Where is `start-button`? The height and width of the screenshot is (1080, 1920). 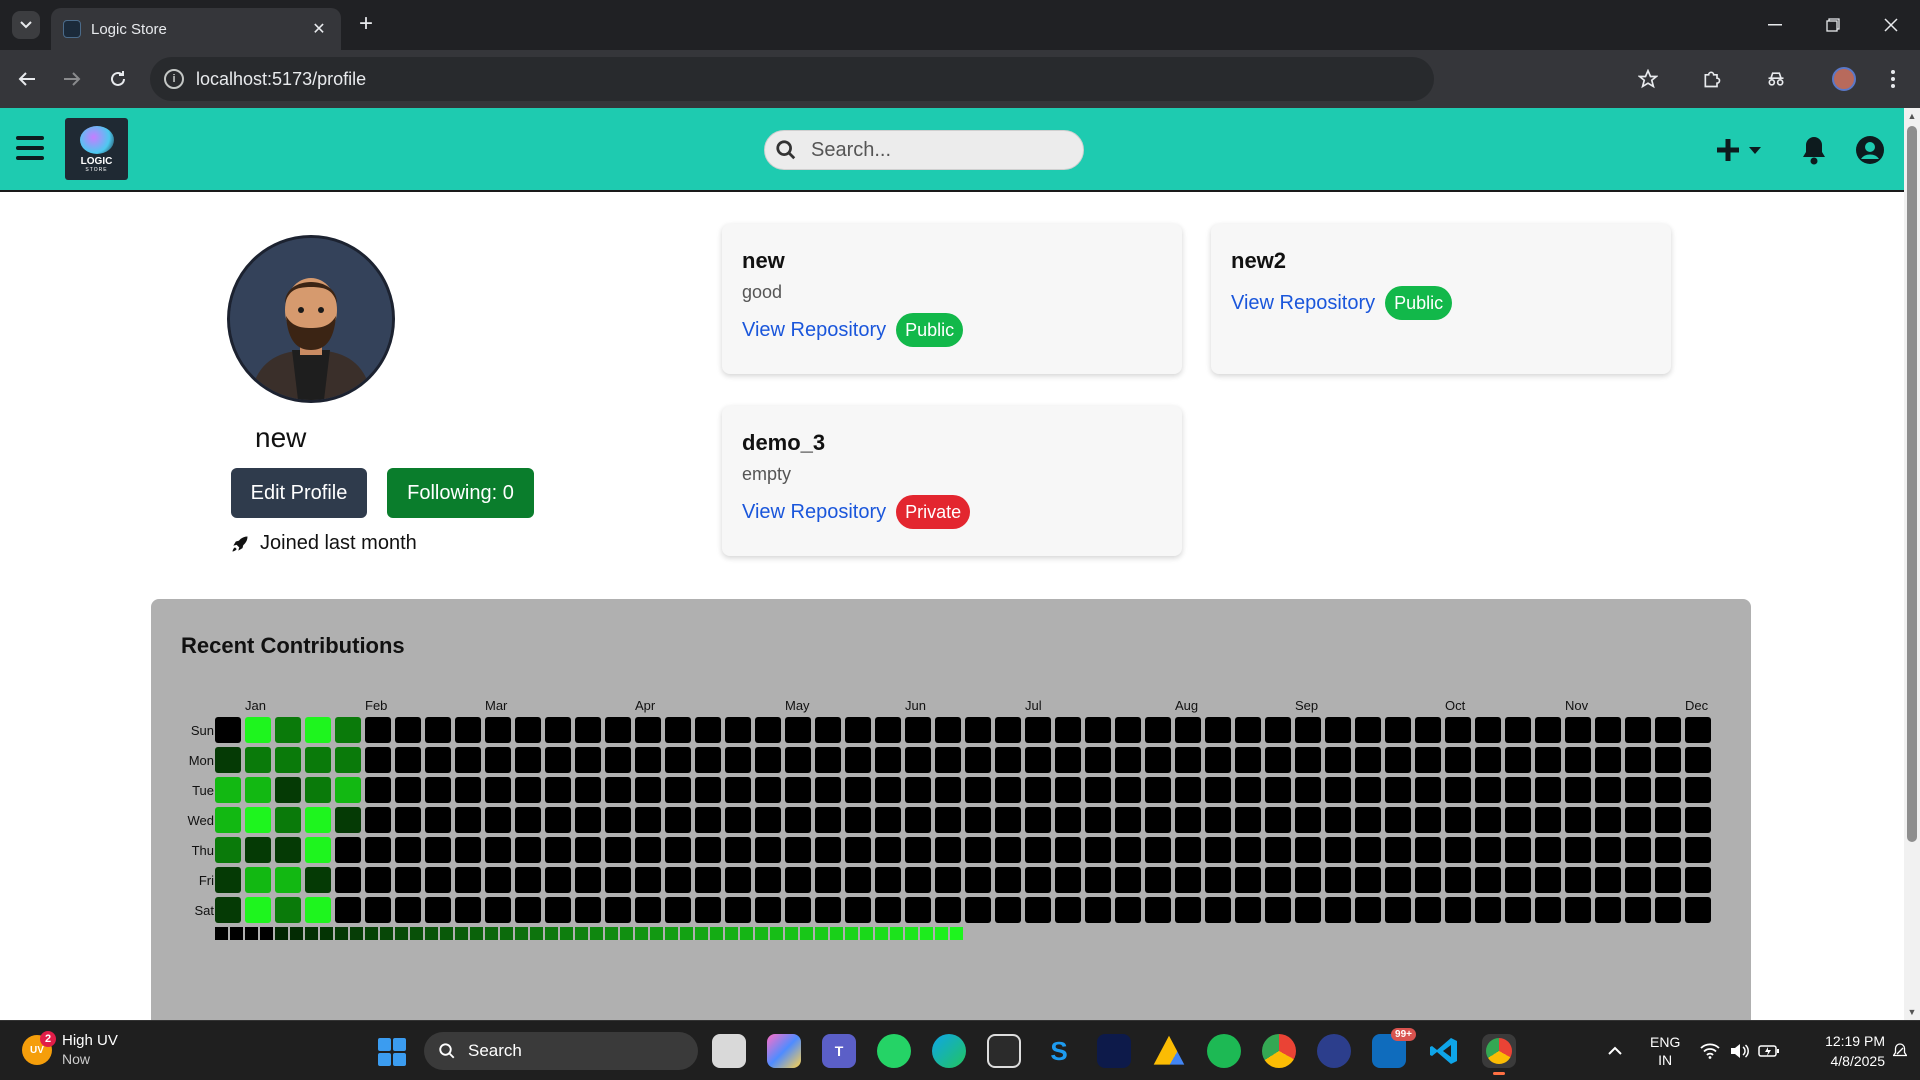
start-button is located at coordinates (392, 1052).